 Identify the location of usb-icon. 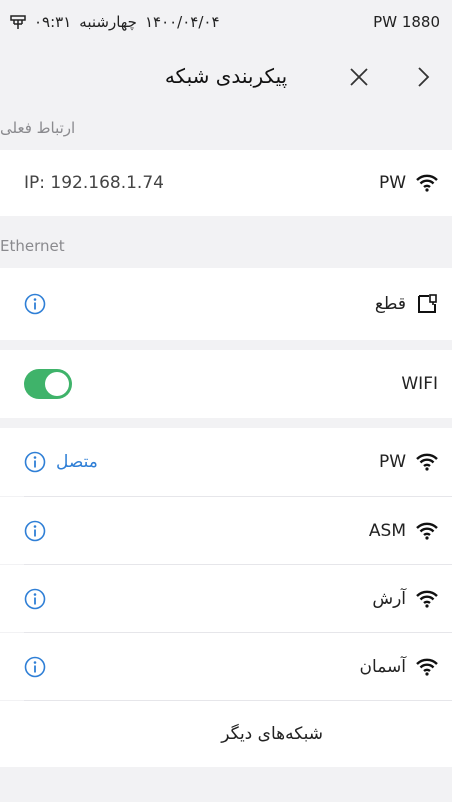
(18, 22).